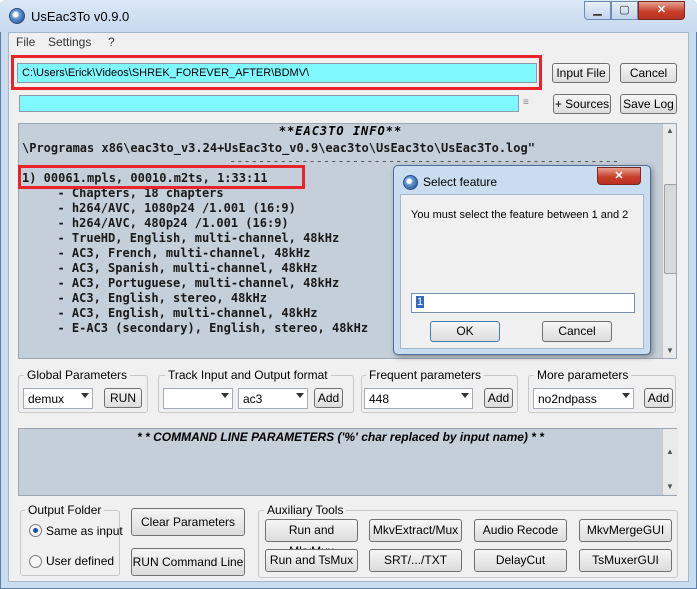 The height and width of the screenshot is (589, 697). I want to click on track-format-title: Track Input and Output format, so click(248, 375).